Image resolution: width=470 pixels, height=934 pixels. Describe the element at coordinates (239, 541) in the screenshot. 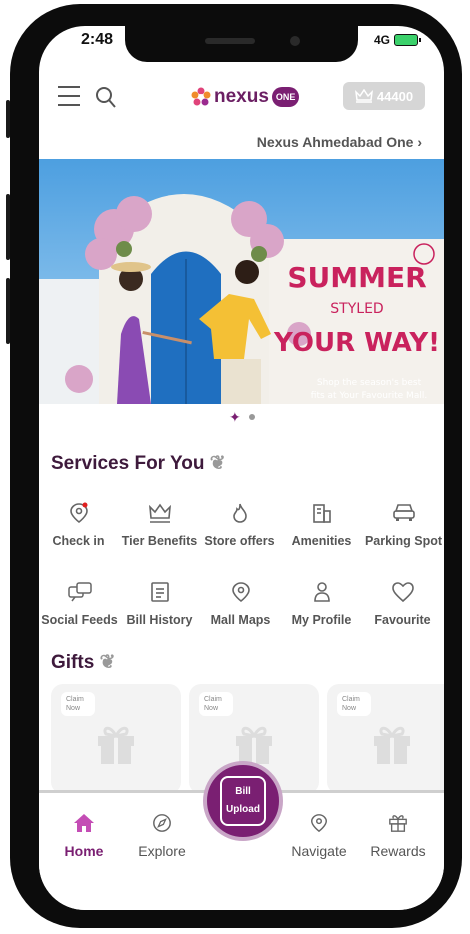

I see `service-label: Store offers` at that location.